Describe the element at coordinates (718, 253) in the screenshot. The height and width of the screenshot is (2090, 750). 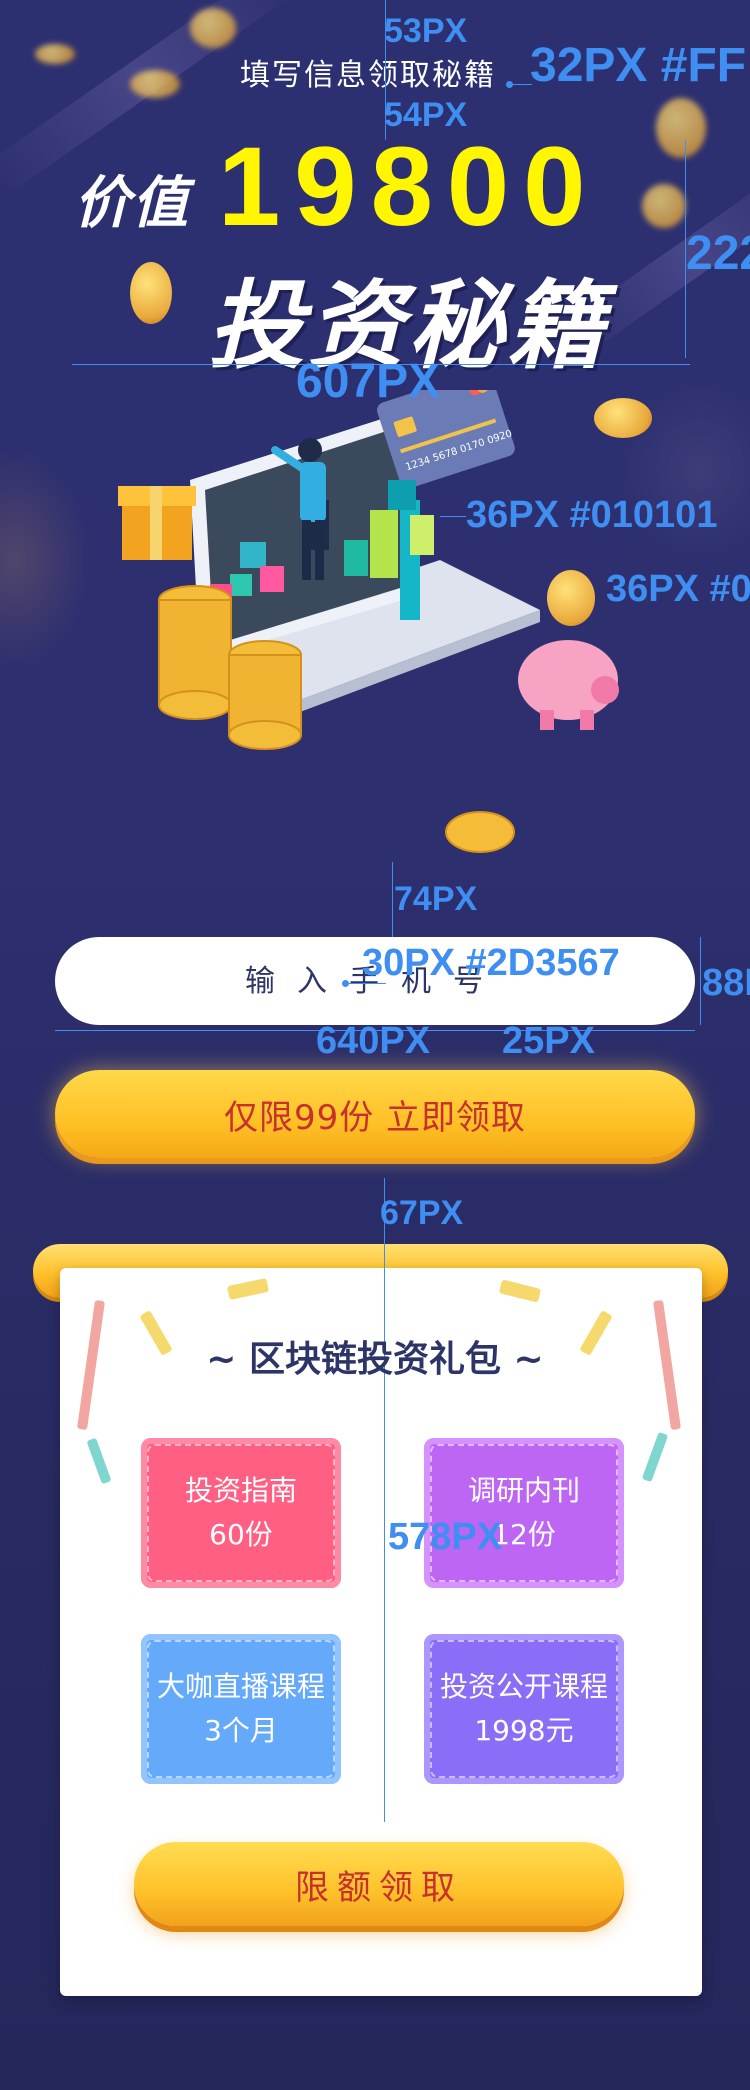
I see `dimension-label: 222` at that location.